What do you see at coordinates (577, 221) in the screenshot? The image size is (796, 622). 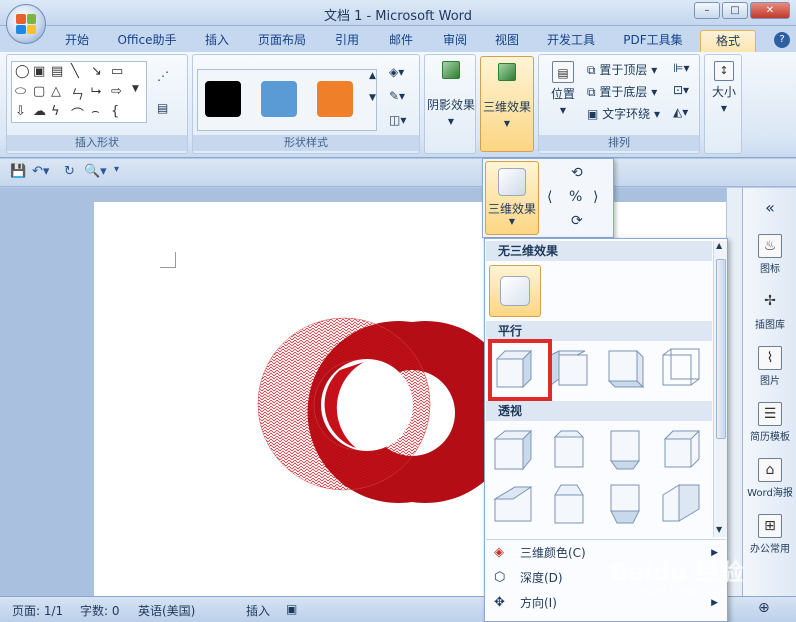 I see `tilt-down-icon: ⟳` at bounding box center [577, 221].